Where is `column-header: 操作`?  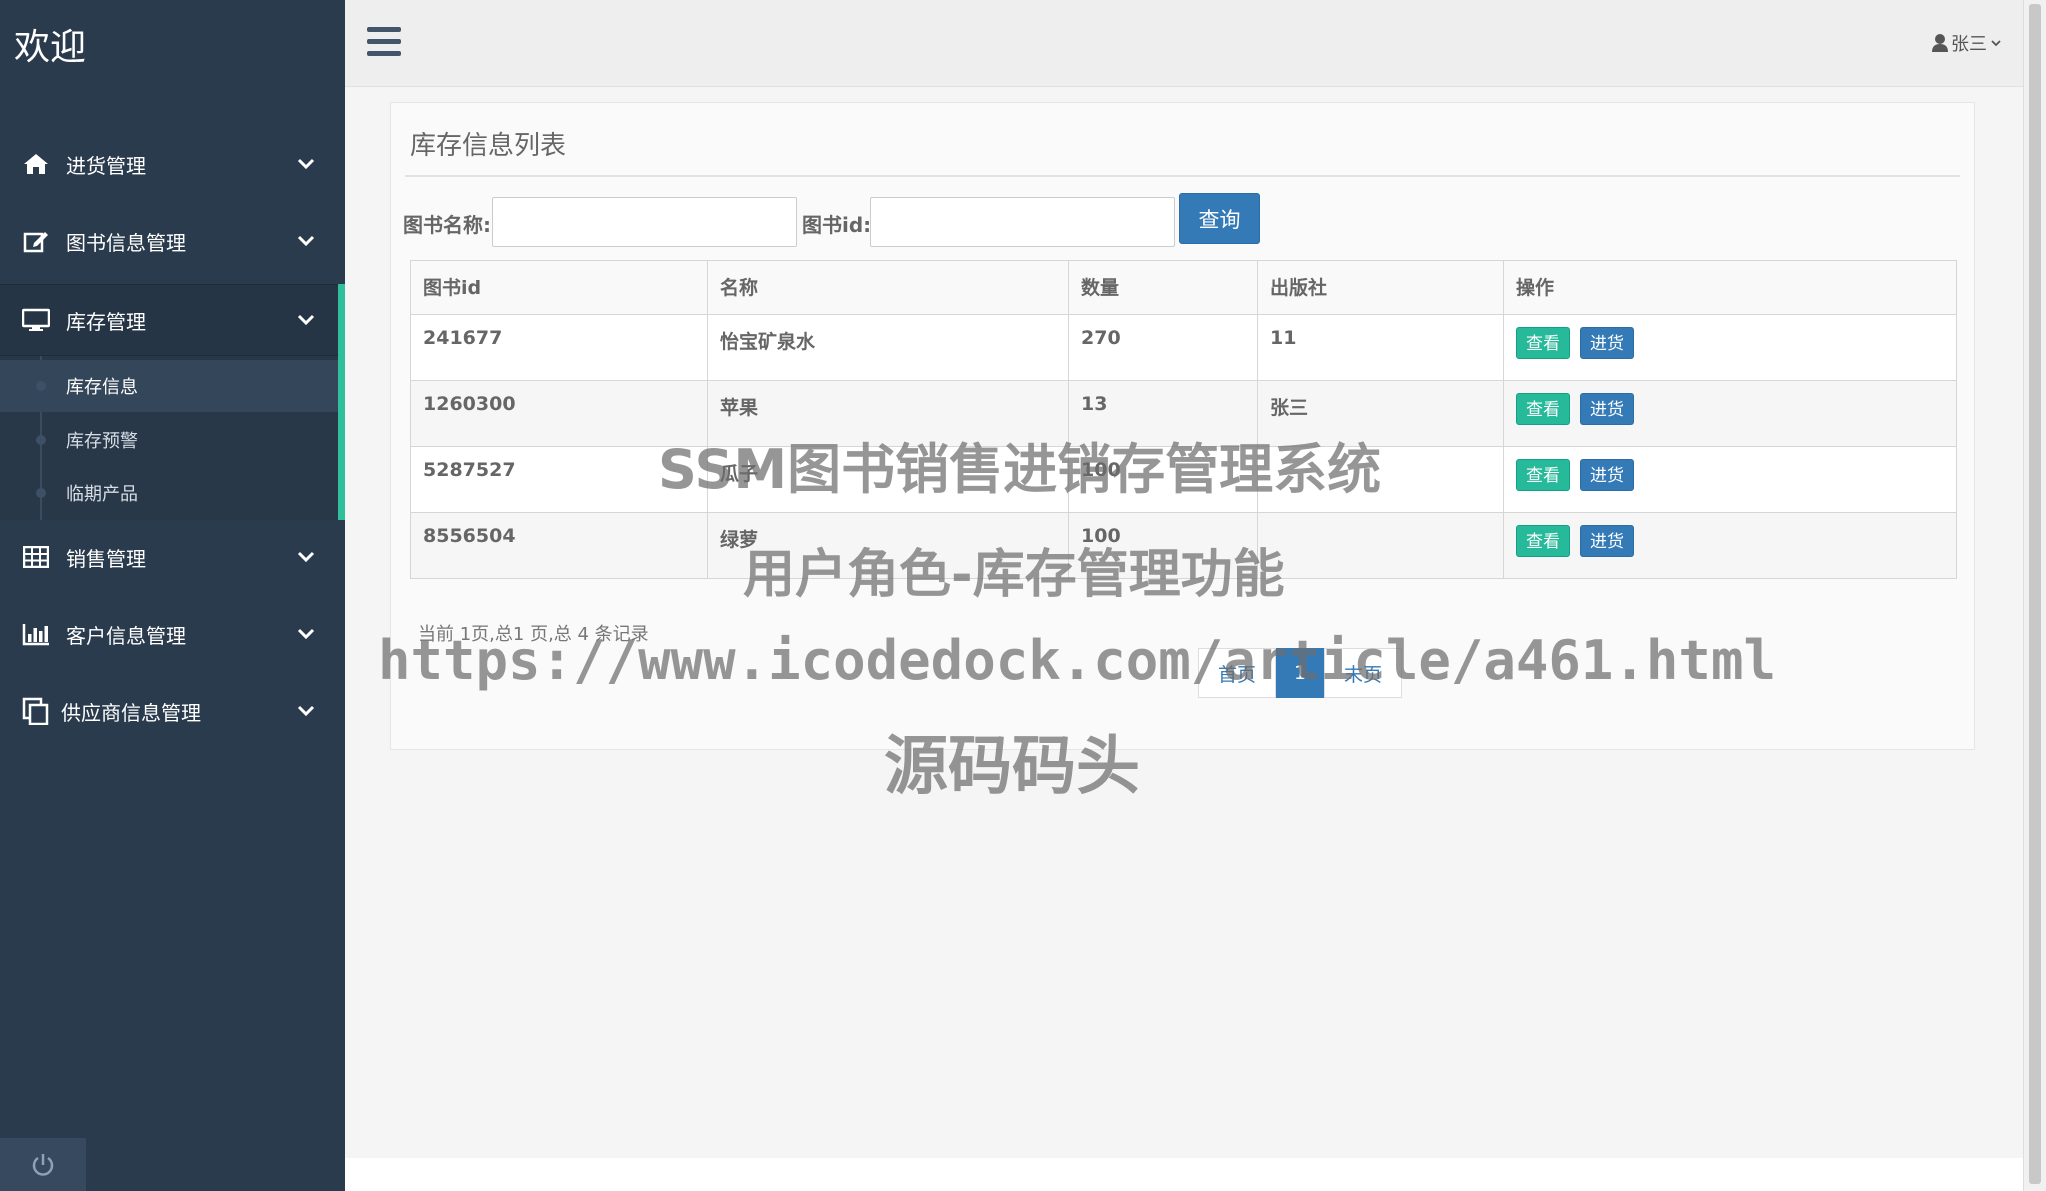 column-header: 操作 is located at coordinates (1730, 287).